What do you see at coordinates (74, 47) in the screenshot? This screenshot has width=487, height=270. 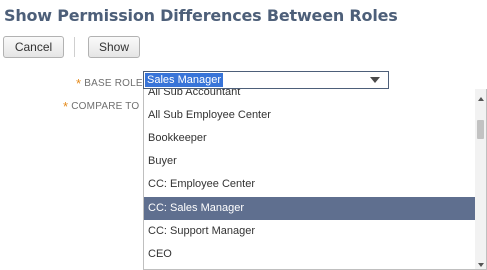 I see `toolbar-divider` at bounding box center [74, 47].